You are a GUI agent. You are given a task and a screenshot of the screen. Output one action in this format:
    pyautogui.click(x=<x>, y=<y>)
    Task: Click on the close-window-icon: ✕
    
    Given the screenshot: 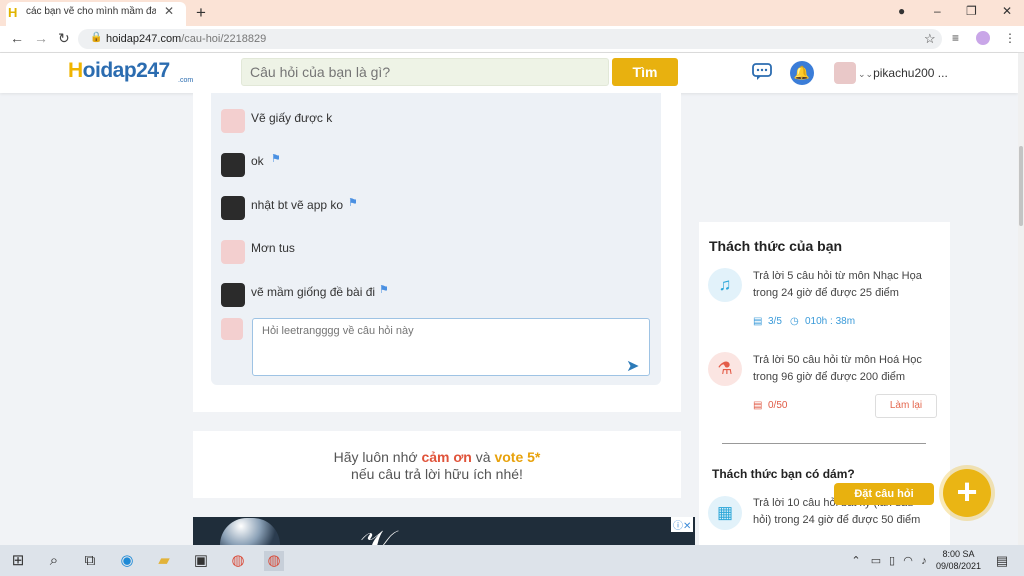 What is the action you would take?
    pyautogui.click(x=1007, y=11)
    